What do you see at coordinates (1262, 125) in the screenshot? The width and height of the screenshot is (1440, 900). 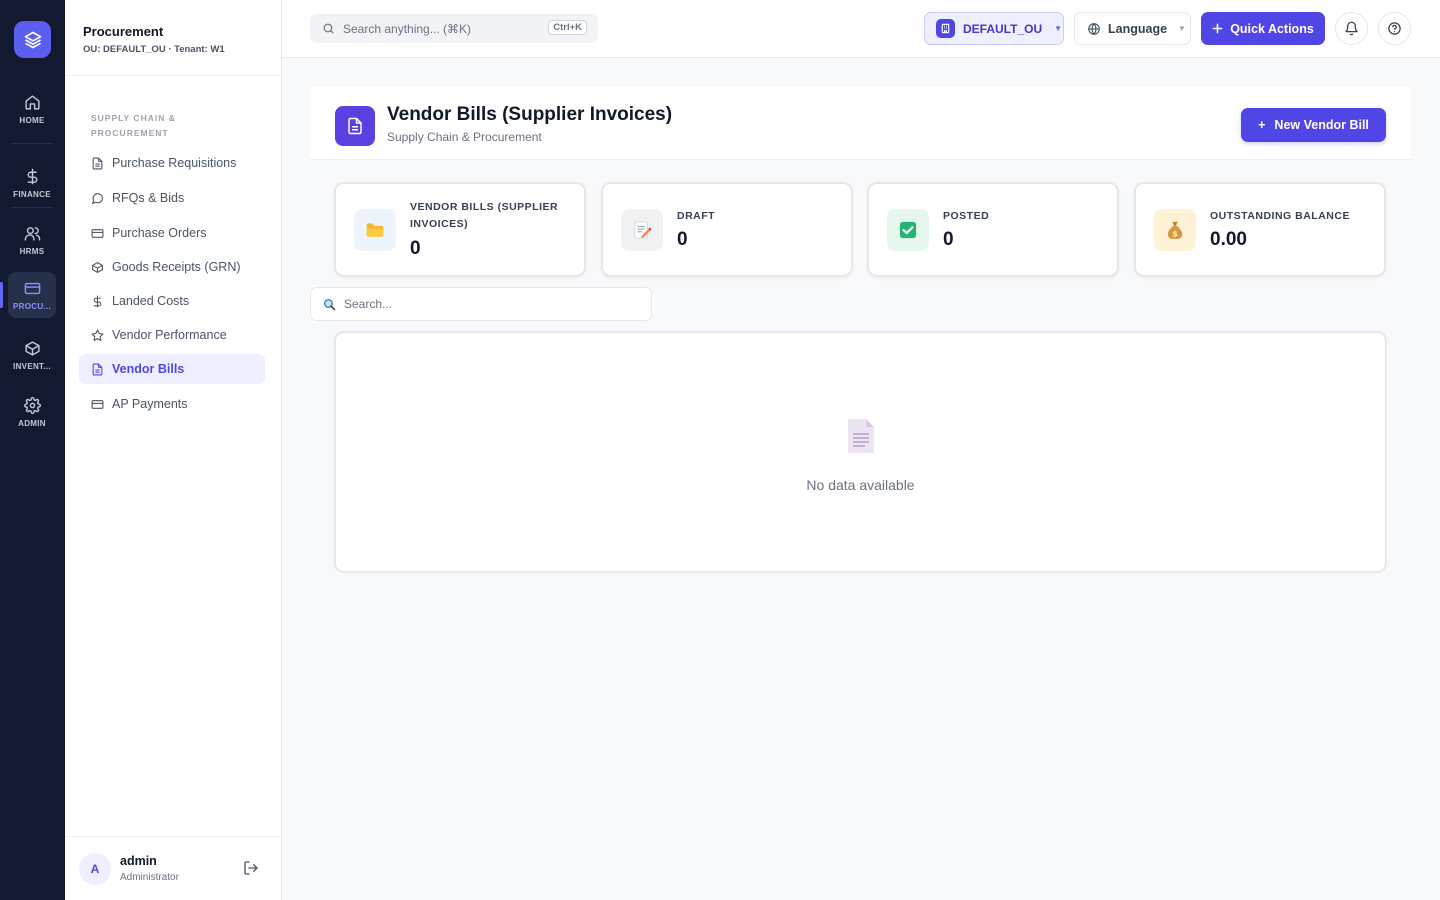 I see `plus-icon: +` at bounding box center [1262, 125].